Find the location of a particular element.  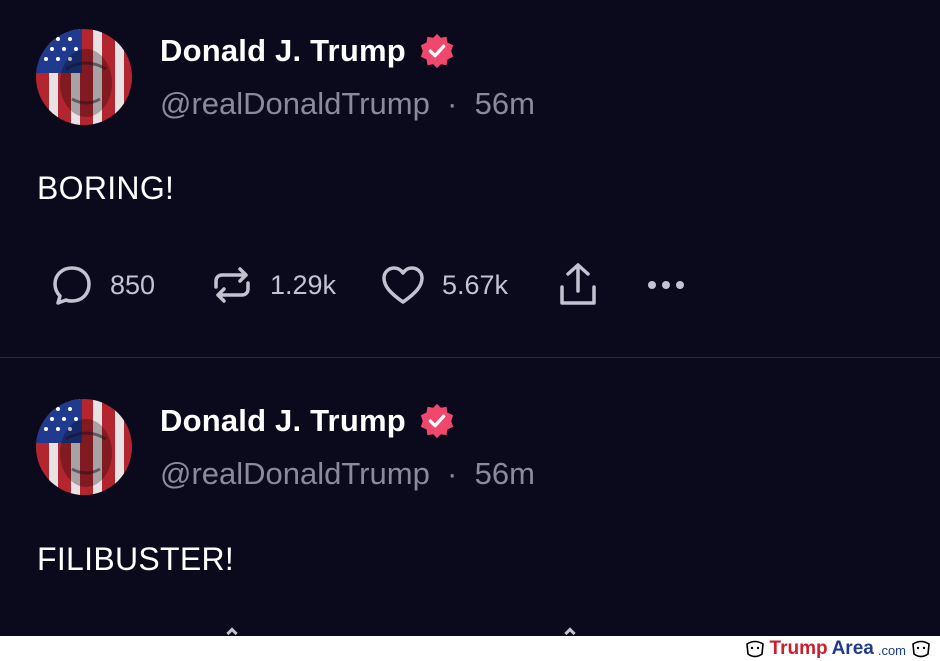

share-upload-icon is located at coordinates (578, 284).